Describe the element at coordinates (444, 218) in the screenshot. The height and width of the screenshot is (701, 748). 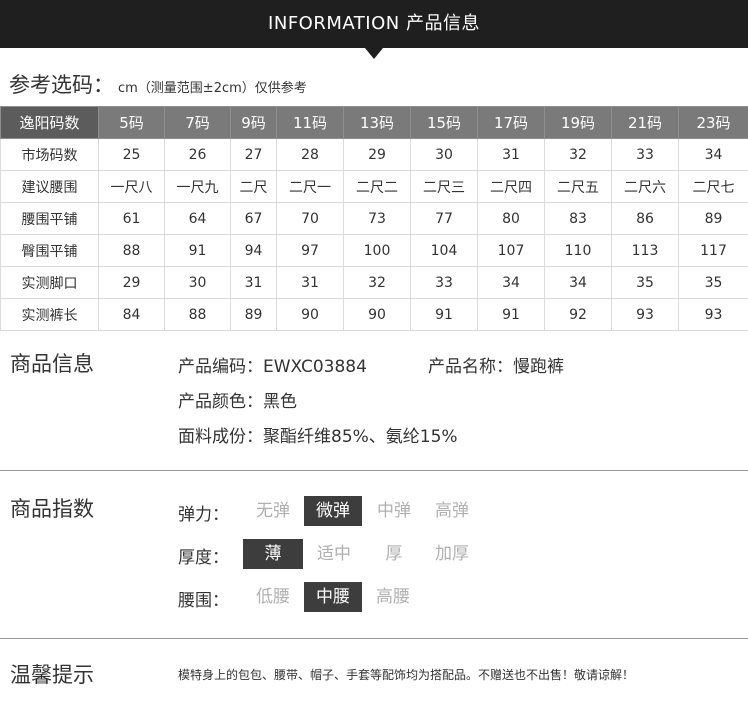
I see `table-cell: 77` at that location.